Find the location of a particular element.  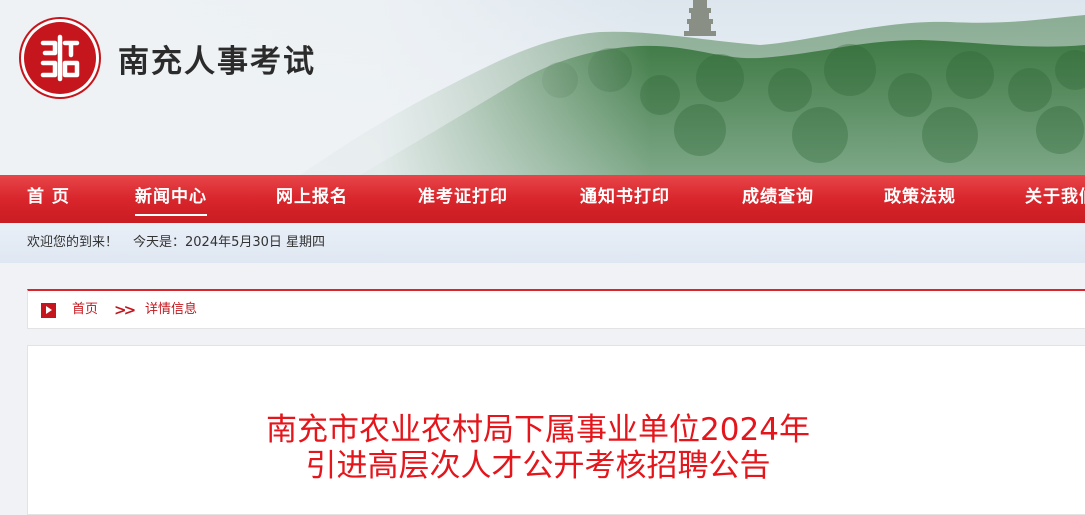

nav-item-online-registration: 网上报名 is located at coordinates (312, 199).